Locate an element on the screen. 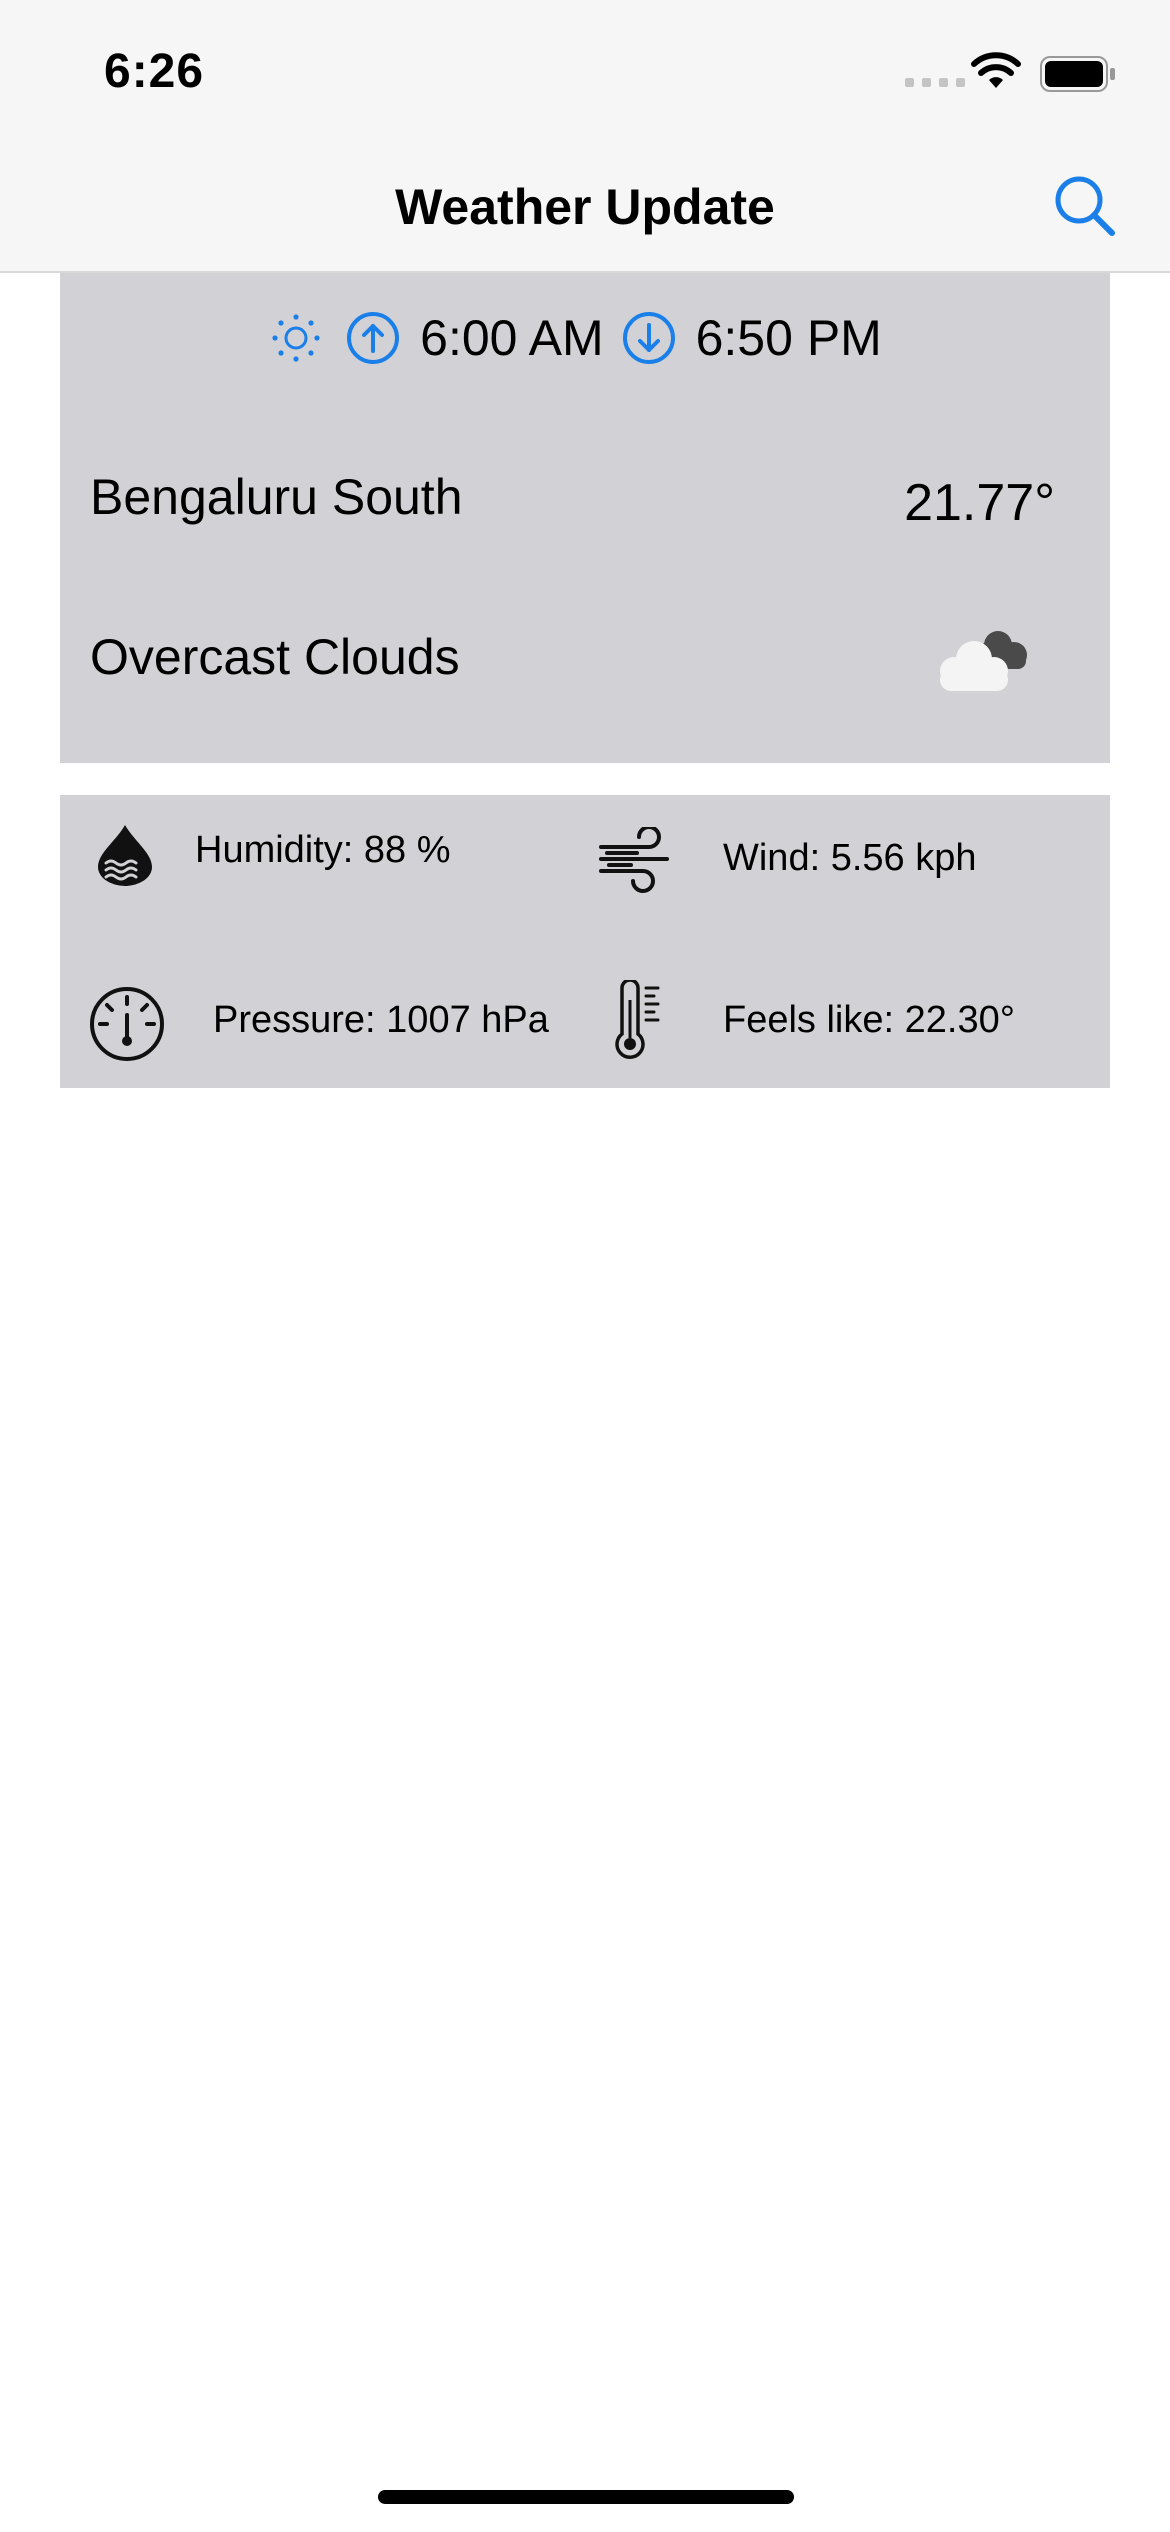  thermometer-icon is located at coordinates (637, 1019).